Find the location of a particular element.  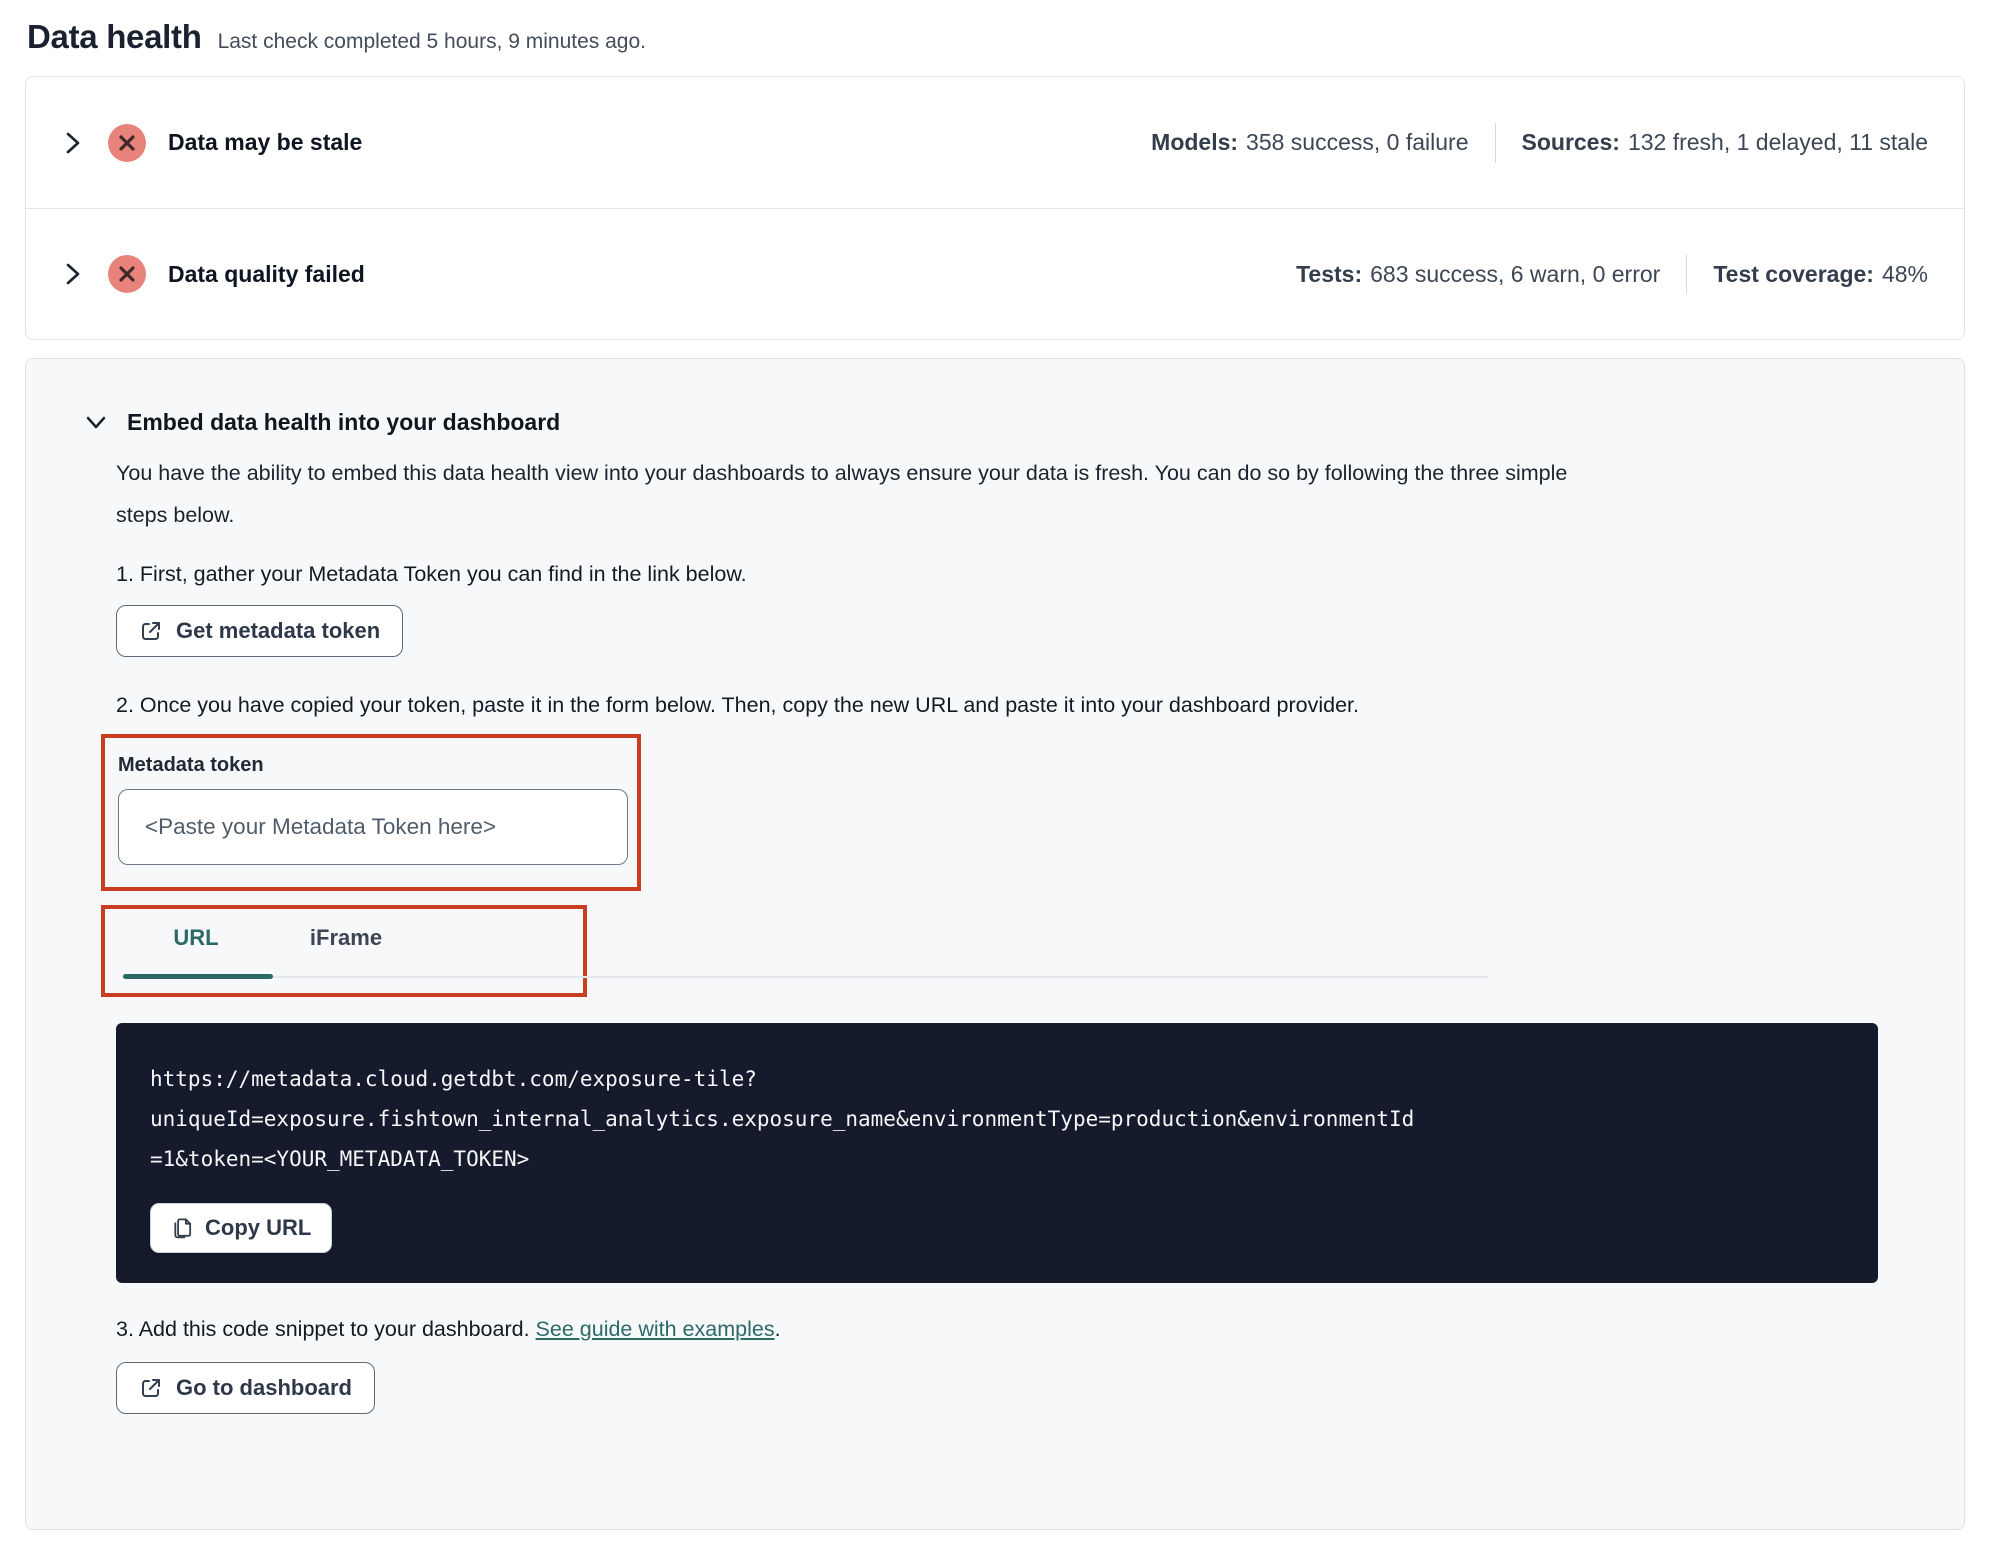

get-metadata-token-button: Get metadata token is located at coordinates (260, 631).